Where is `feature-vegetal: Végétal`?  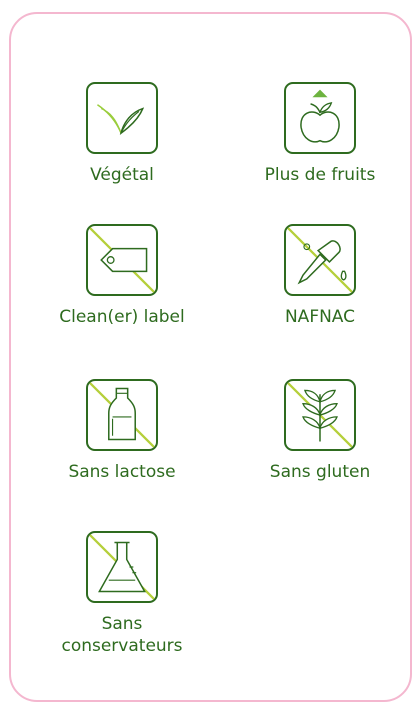
feature-vegetal: Végétal is located at coordinates (122, 134).